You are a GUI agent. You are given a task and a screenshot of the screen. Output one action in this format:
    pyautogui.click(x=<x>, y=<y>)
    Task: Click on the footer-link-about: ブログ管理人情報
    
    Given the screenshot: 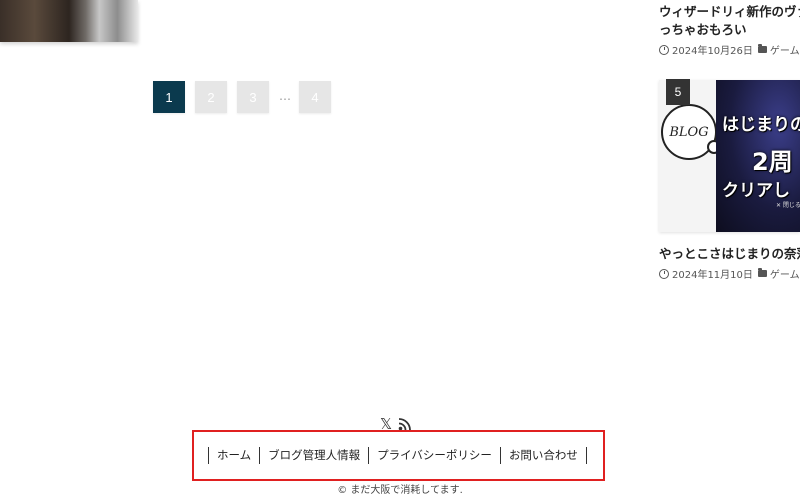 What is the action you would take?
    pyautogui.click(x=313, y=455)
    